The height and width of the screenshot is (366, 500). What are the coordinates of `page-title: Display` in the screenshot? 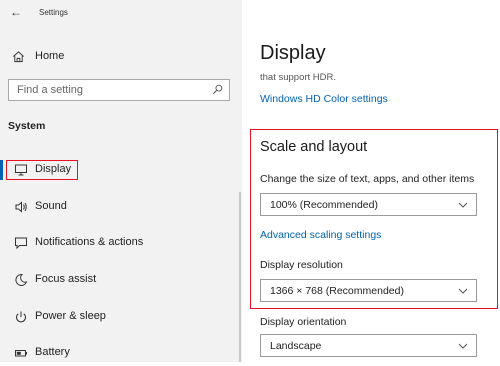 It's located at (293, 53).